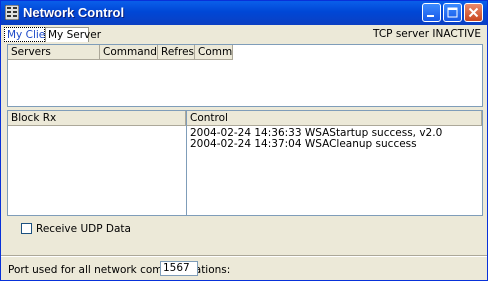 The width and height of the screenshot is (490, 283). Describe the element at coordinates (427, 34) in the screenshot. I see `tcp-server-status: TCP server INACTIVE` at that location.